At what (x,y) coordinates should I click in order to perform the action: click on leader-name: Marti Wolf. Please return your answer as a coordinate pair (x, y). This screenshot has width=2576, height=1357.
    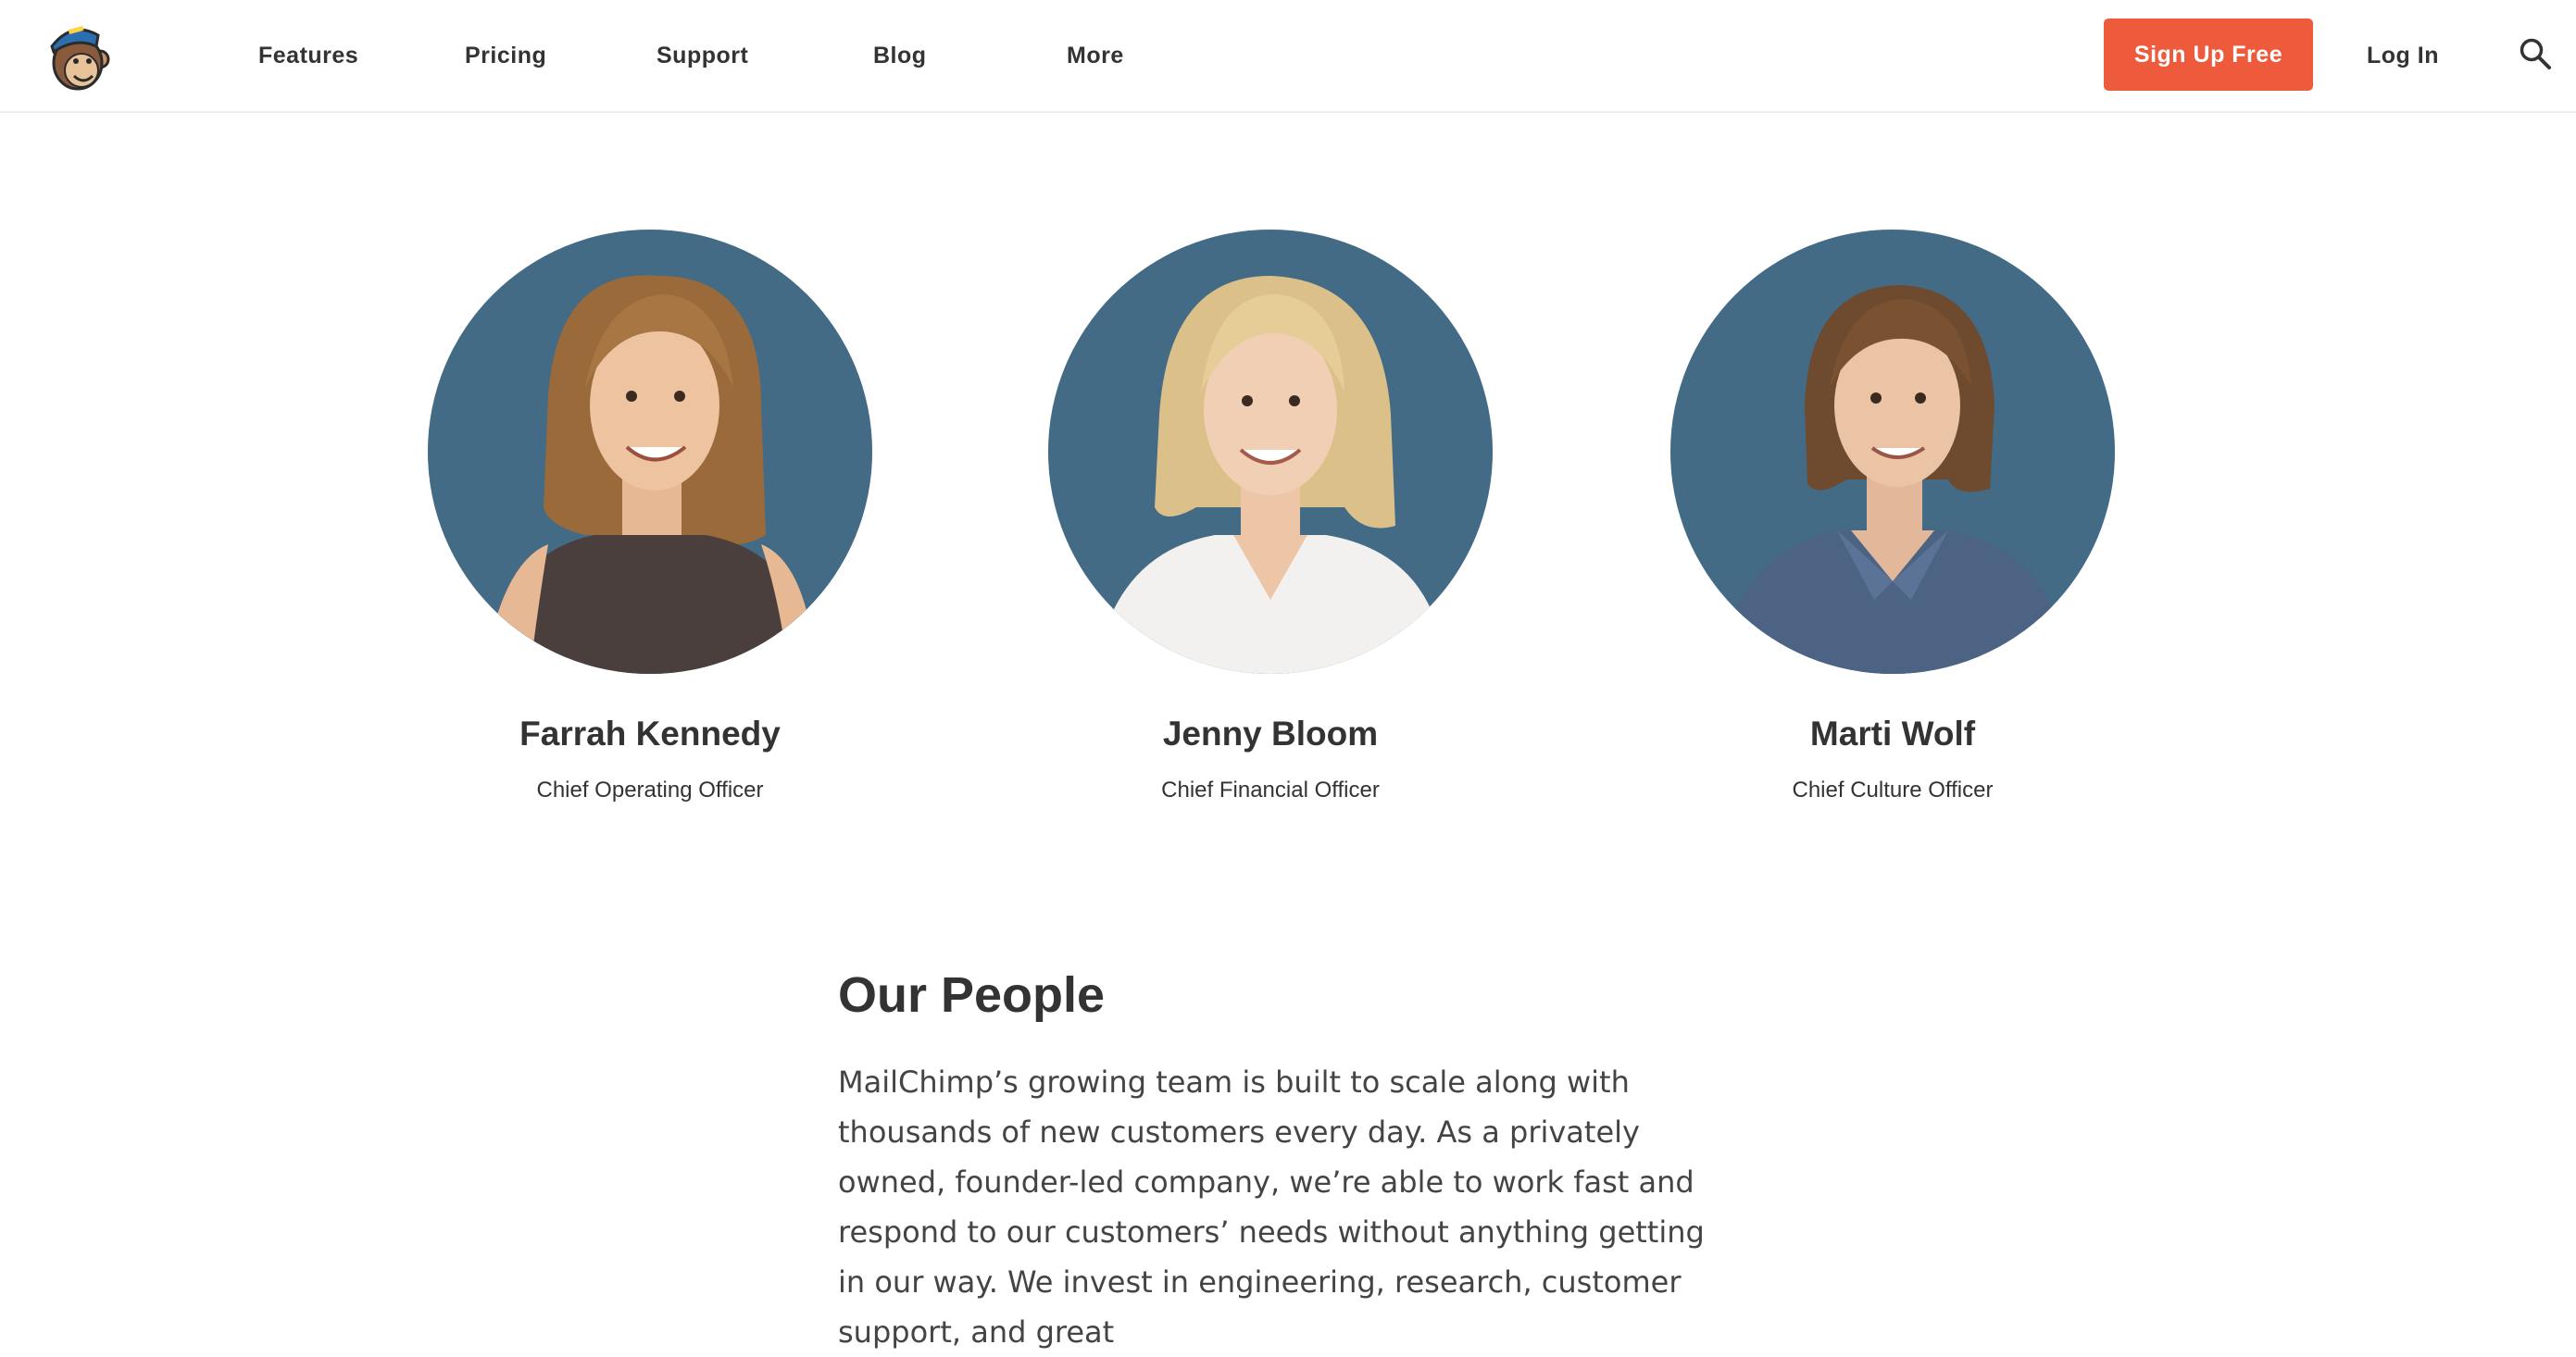
    Looking at the image, I should click on (1892, 734).